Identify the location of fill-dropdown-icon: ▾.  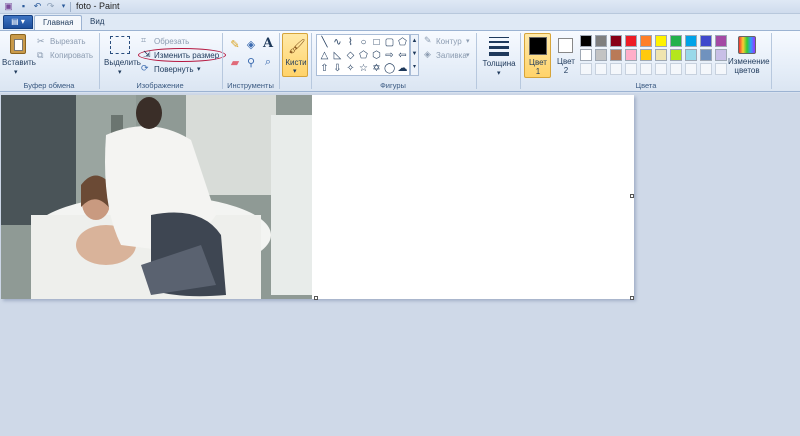
(468, 55).